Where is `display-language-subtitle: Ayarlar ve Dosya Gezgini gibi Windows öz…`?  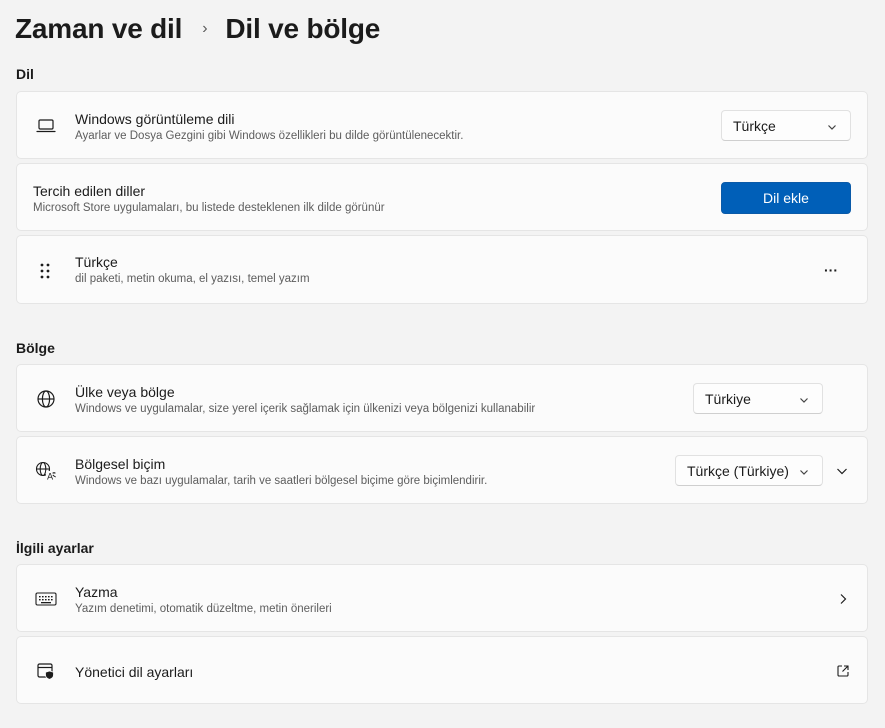
display-language-subtitle: Ayarlar ve Dosya Gezgini gibi Windows öz… is located at coordinates (269, 136).